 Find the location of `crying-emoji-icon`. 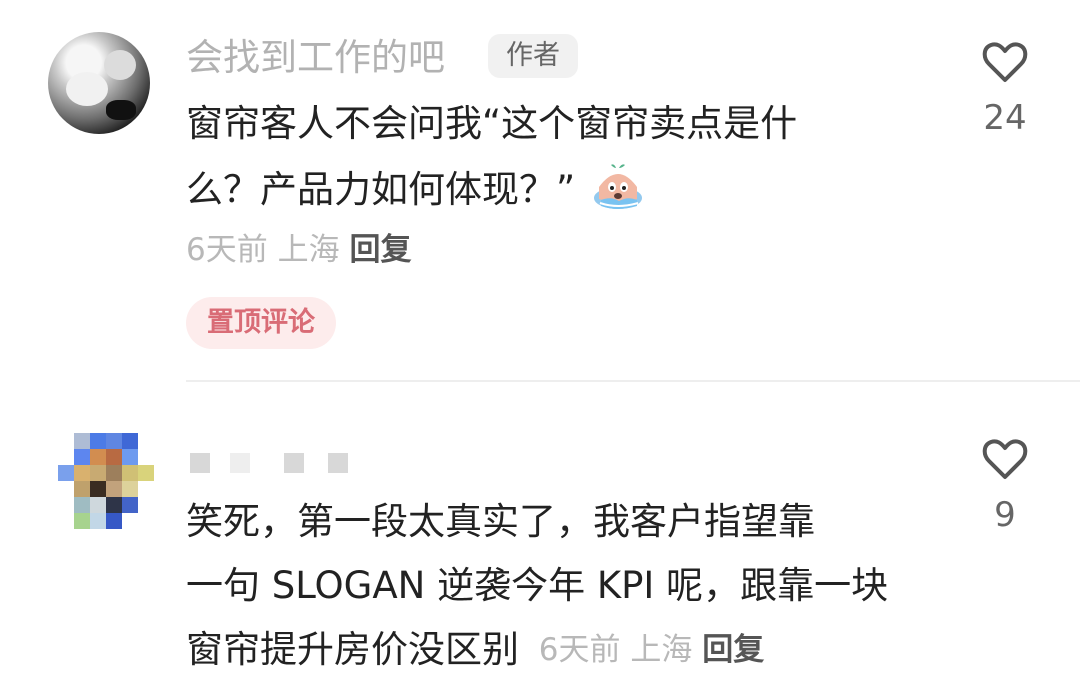

crying-emoji-icon is located at coordinates (617, 186).